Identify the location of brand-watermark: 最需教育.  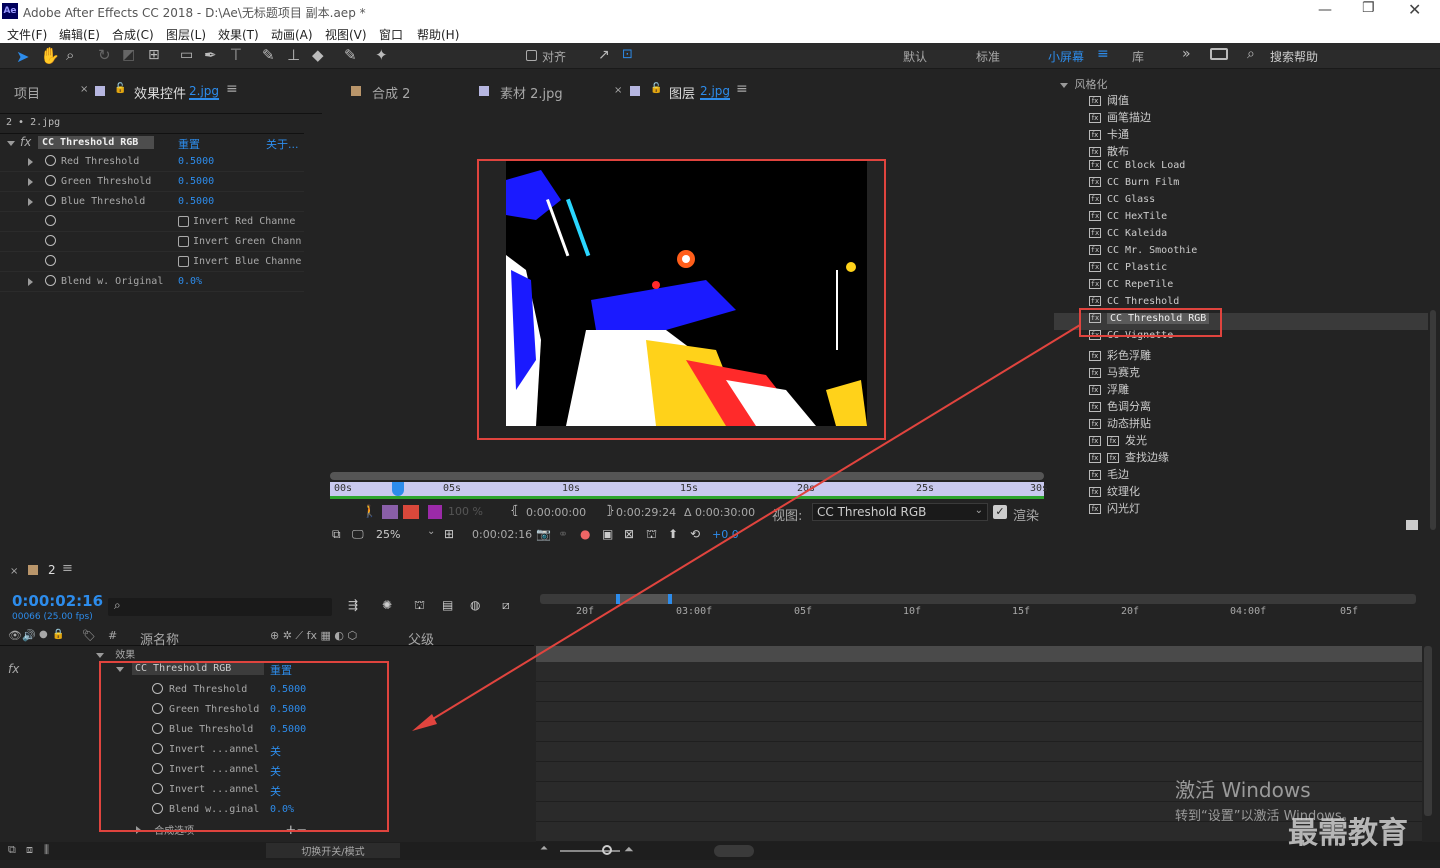
(1348, 833).